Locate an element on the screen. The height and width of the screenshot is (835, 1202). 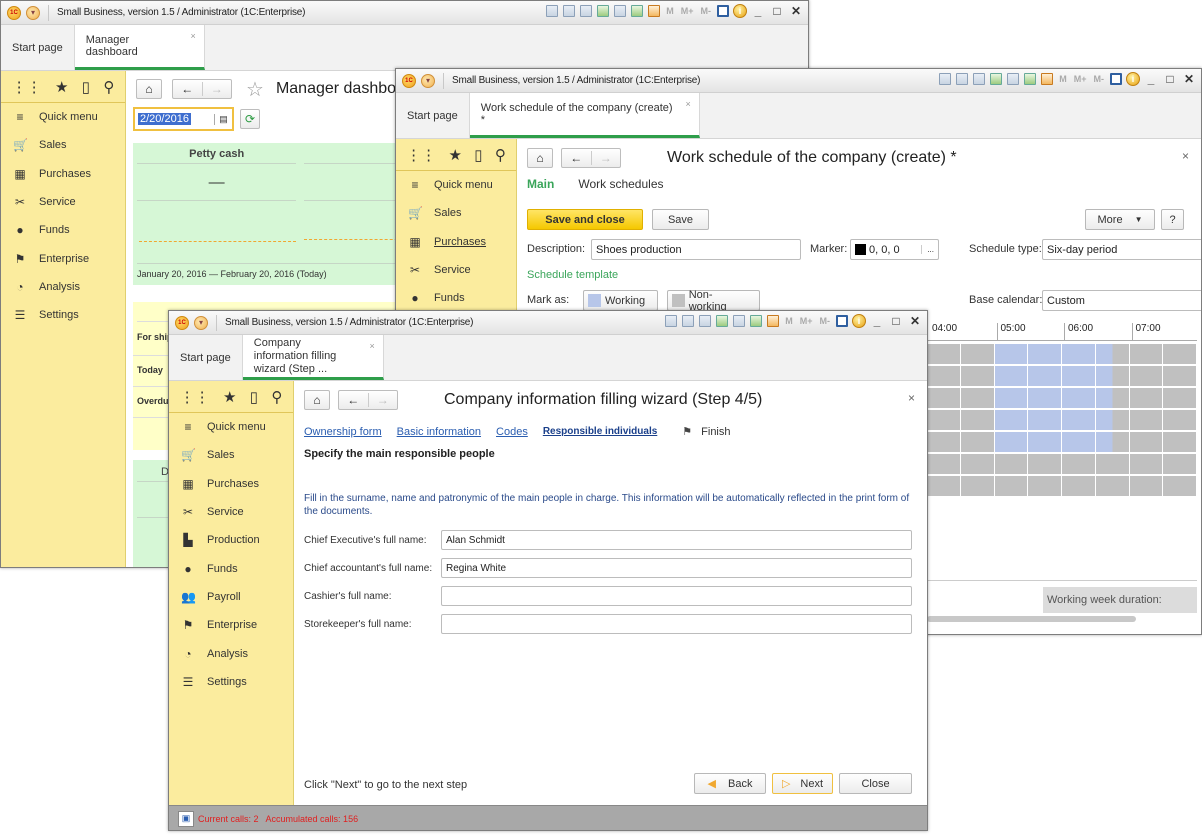
calendar-picker-icon: ▤ is located at coordinates (223, 119).